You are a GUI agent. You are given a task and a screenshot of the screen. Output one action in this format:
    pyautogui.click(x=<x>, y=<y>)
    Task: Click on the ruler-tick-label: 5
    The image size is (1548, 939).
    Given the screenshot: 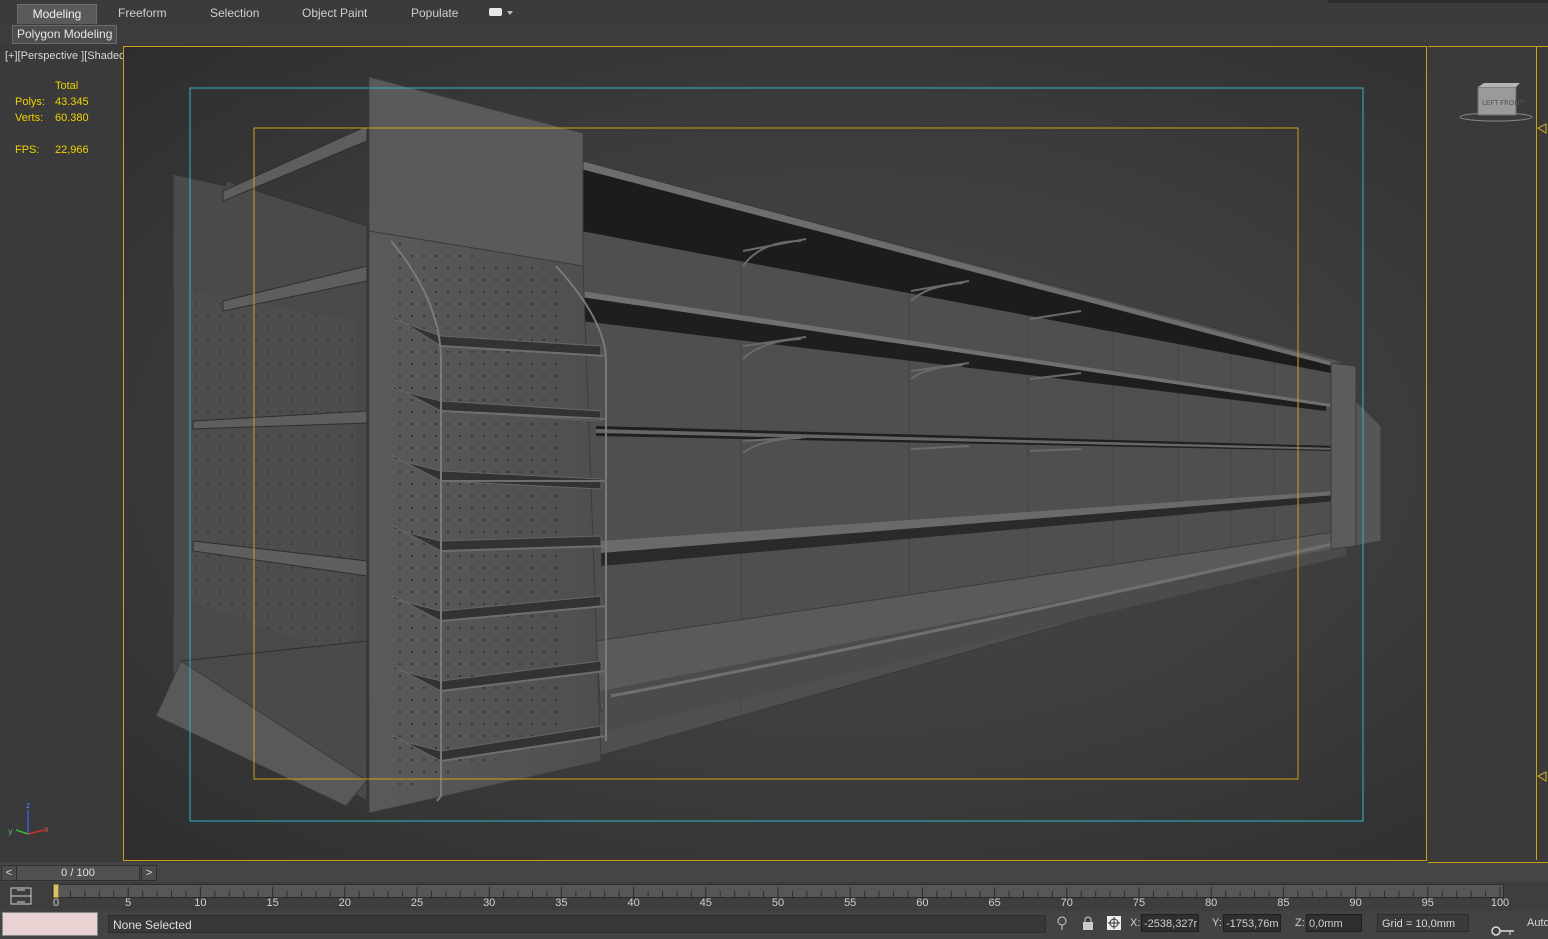 What is the action you would take?
    pyautogui.click(x=128, y=903)
    